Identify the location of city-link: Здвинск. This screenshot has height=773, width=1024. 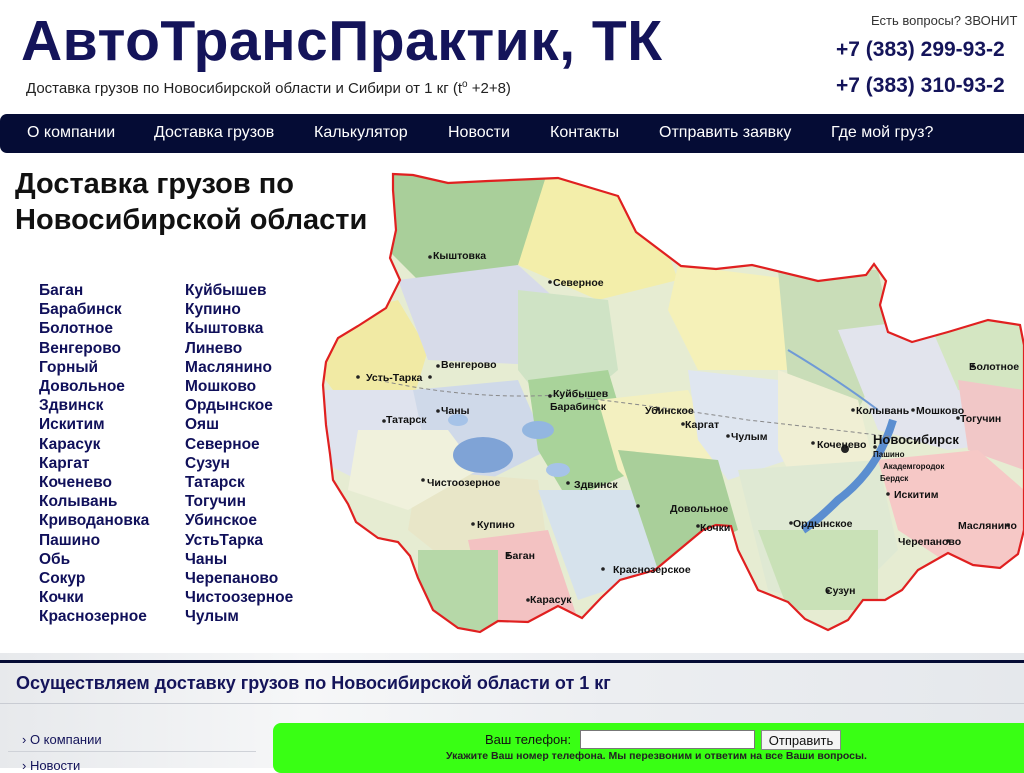
(94, 405).